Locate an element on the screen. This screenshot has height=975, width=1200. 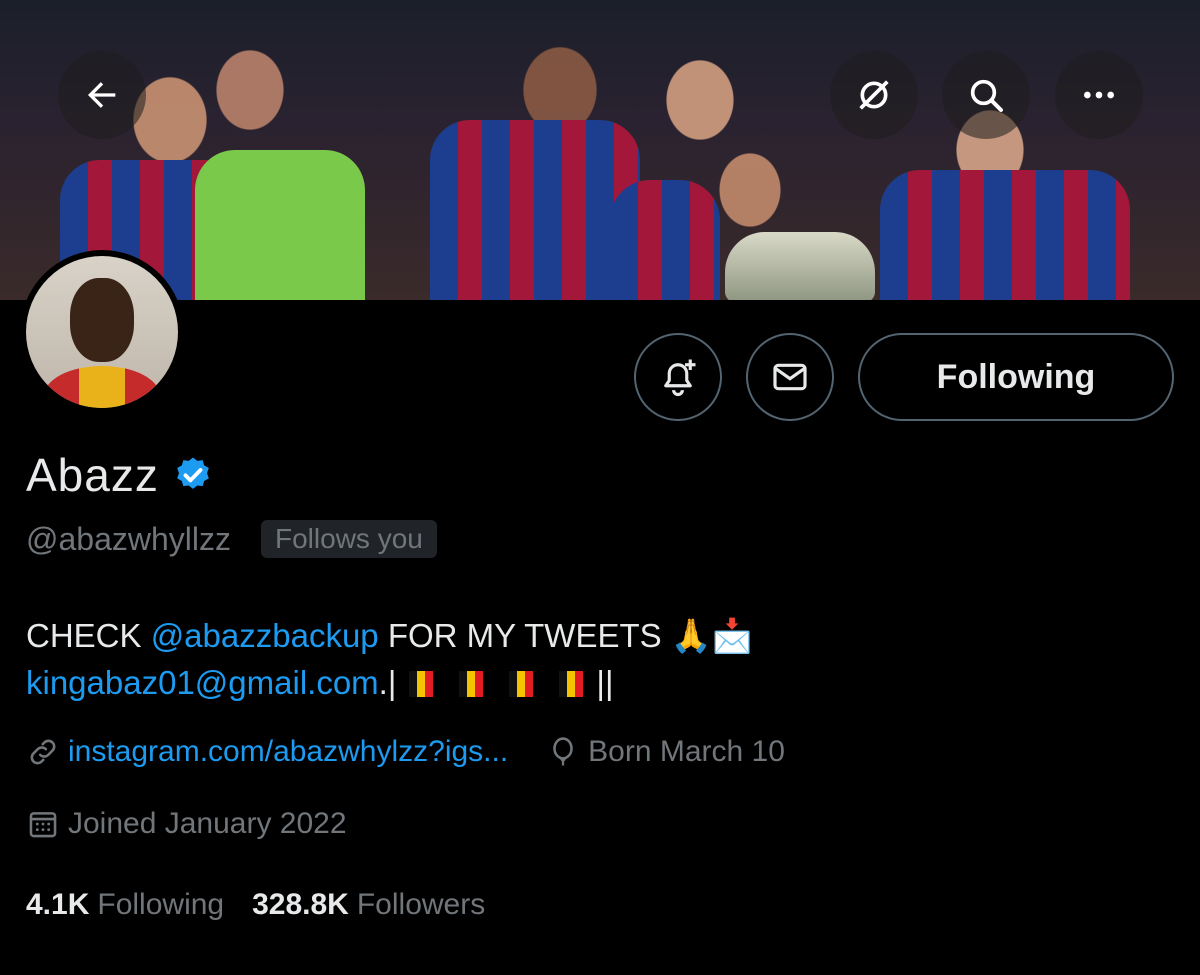
profile-name-row: Abazz is located at coordinates (119, 475).